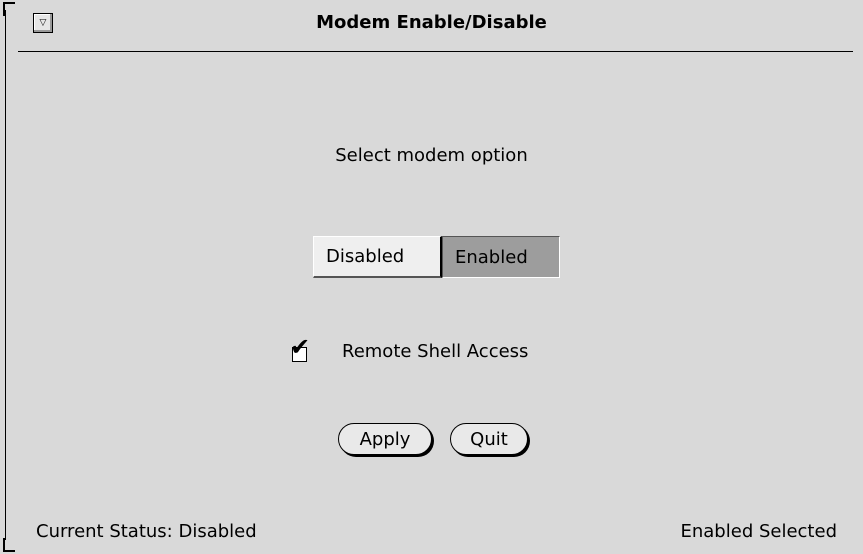 This screenshot has height=554, width=863. What do you see at coordinates (431, 155) in the screenshot?
I see `prompt-label: Select modem option` at bounding box center [431, 155].